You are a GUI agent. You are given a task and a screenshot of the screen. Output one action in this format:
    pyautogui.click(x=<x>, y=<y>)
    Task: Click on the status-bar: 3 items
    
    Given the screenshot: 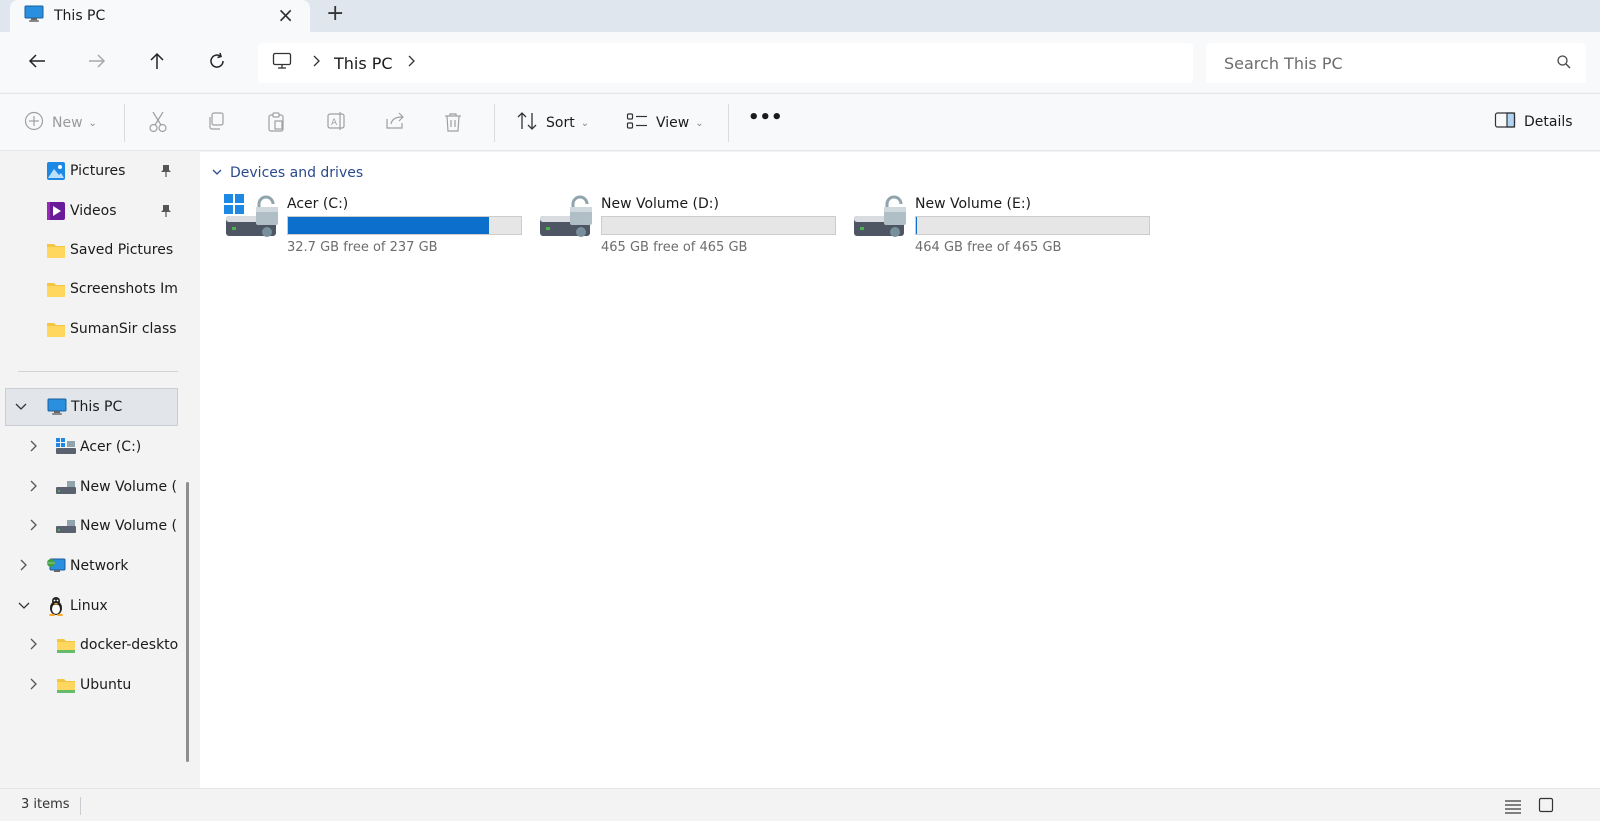 What is the action you would take?
    pyautogui.click(x=800, y=804)
    